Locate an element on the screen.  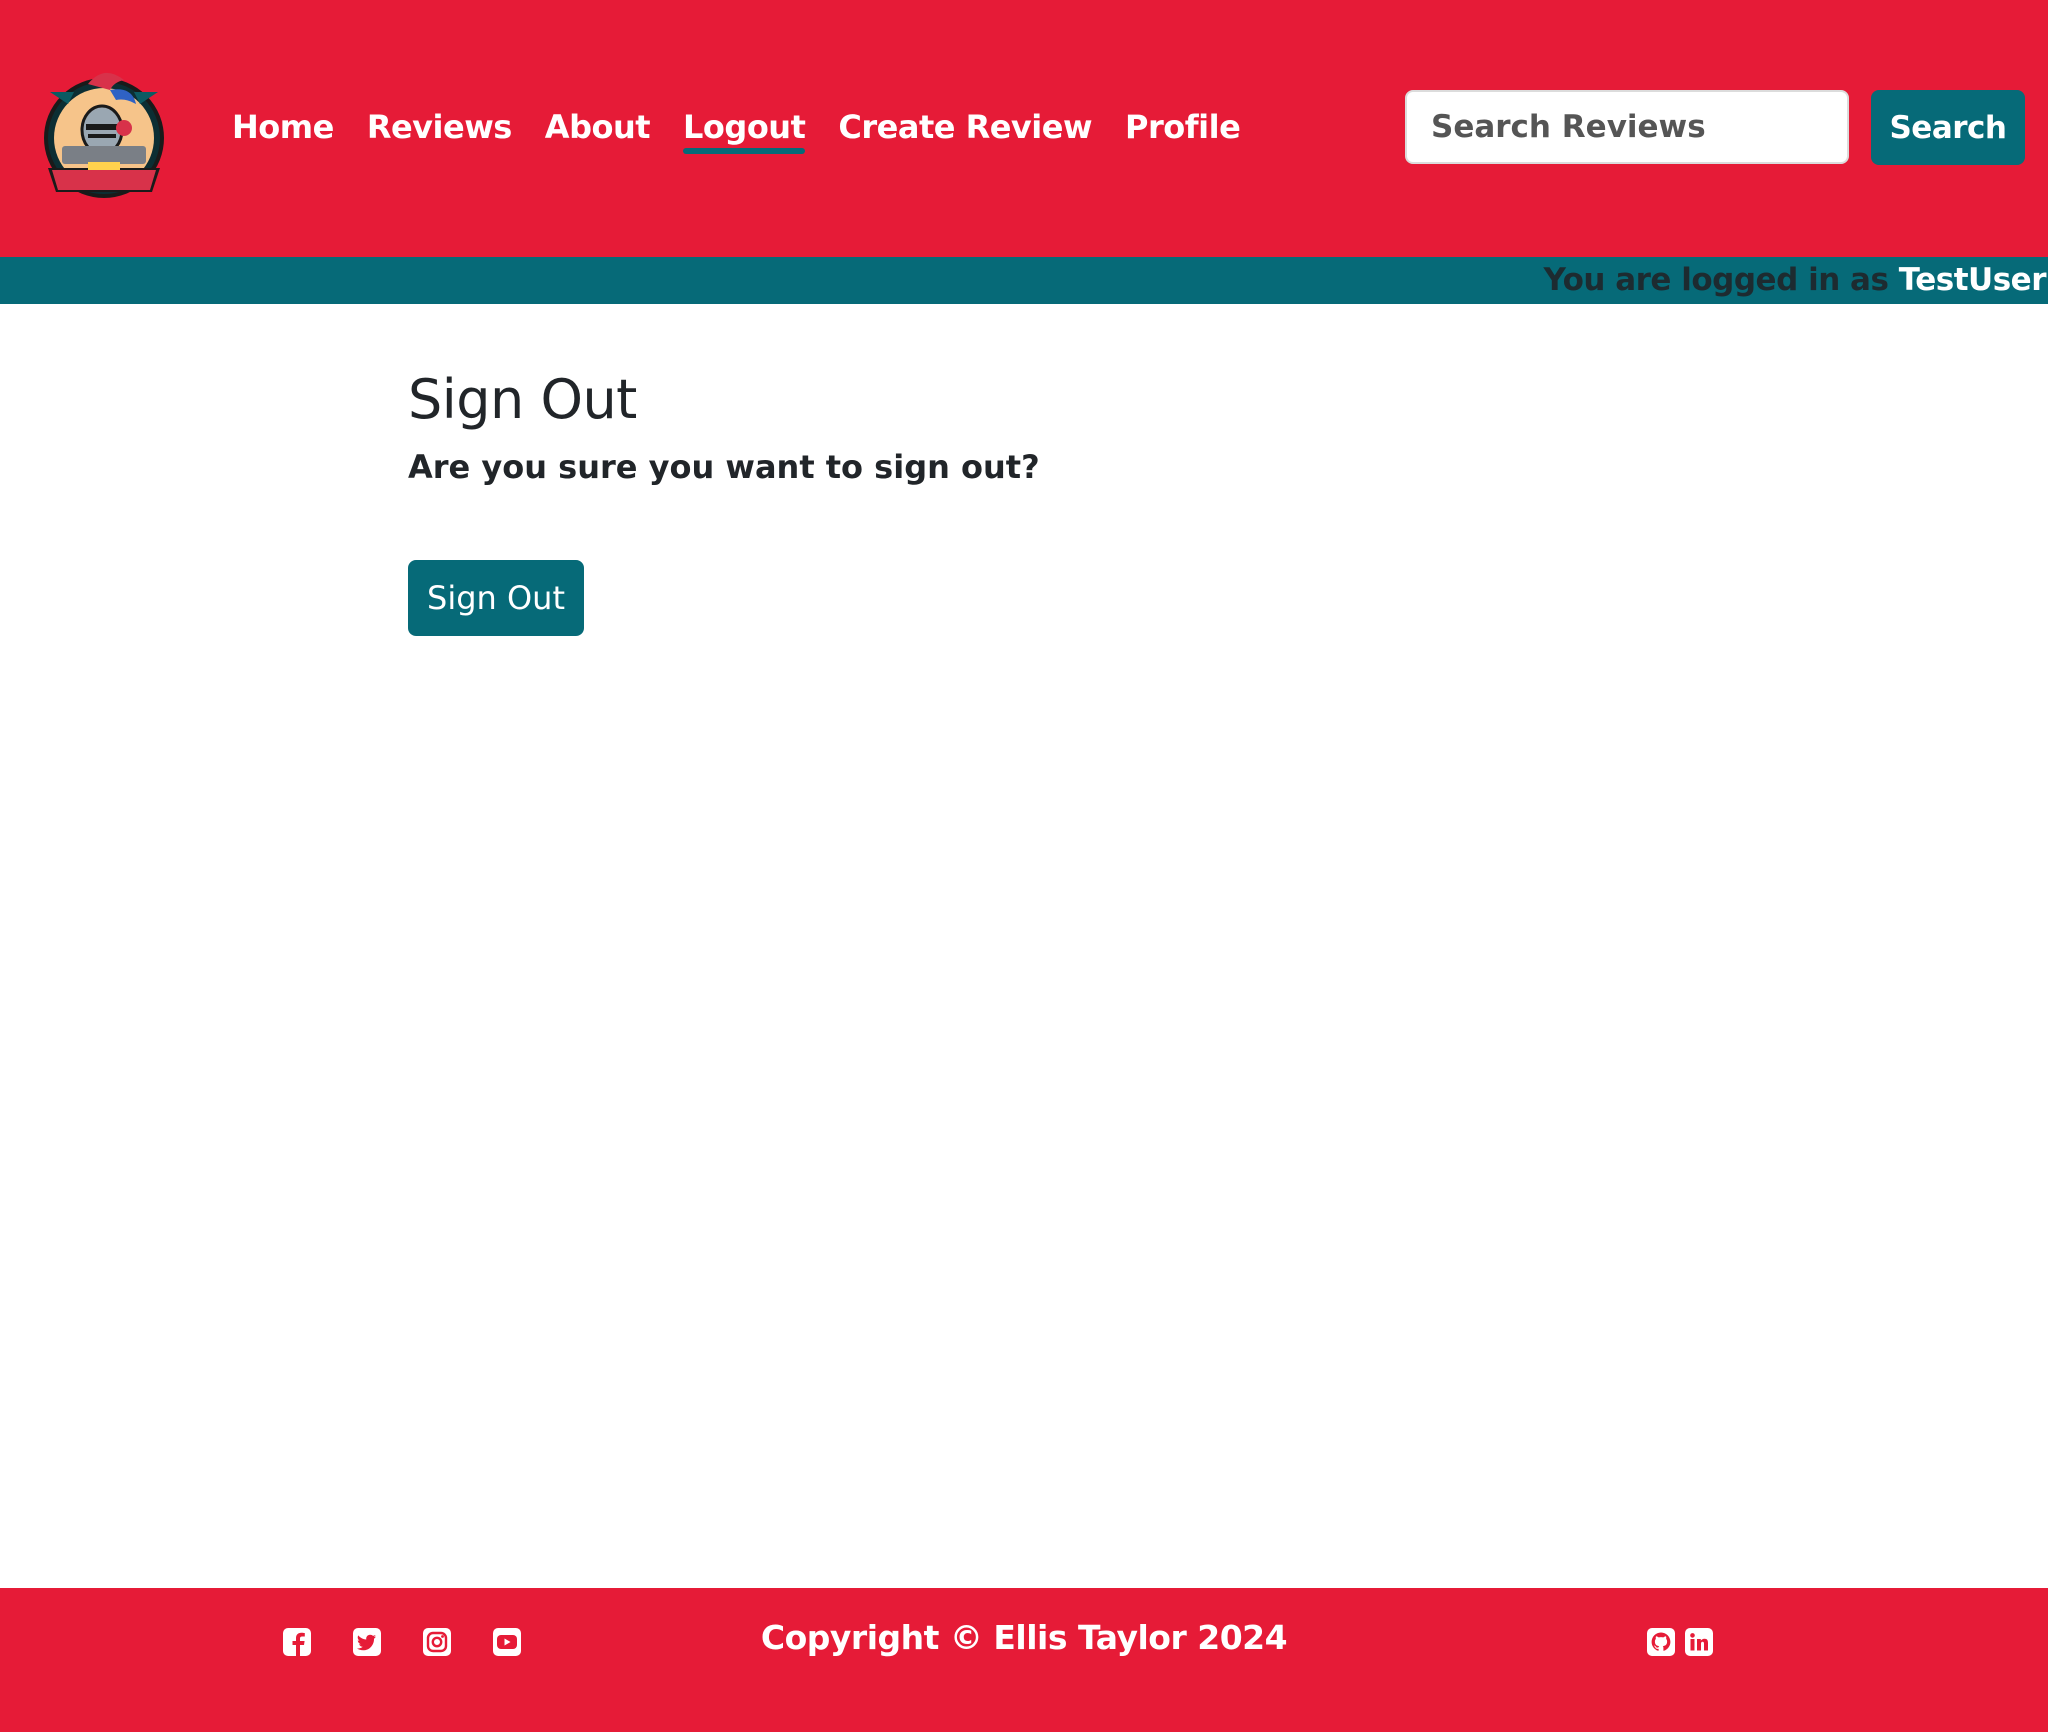
signout-confirm-text: Are you sure you want to sign out? is located at coordinates (724, 467).